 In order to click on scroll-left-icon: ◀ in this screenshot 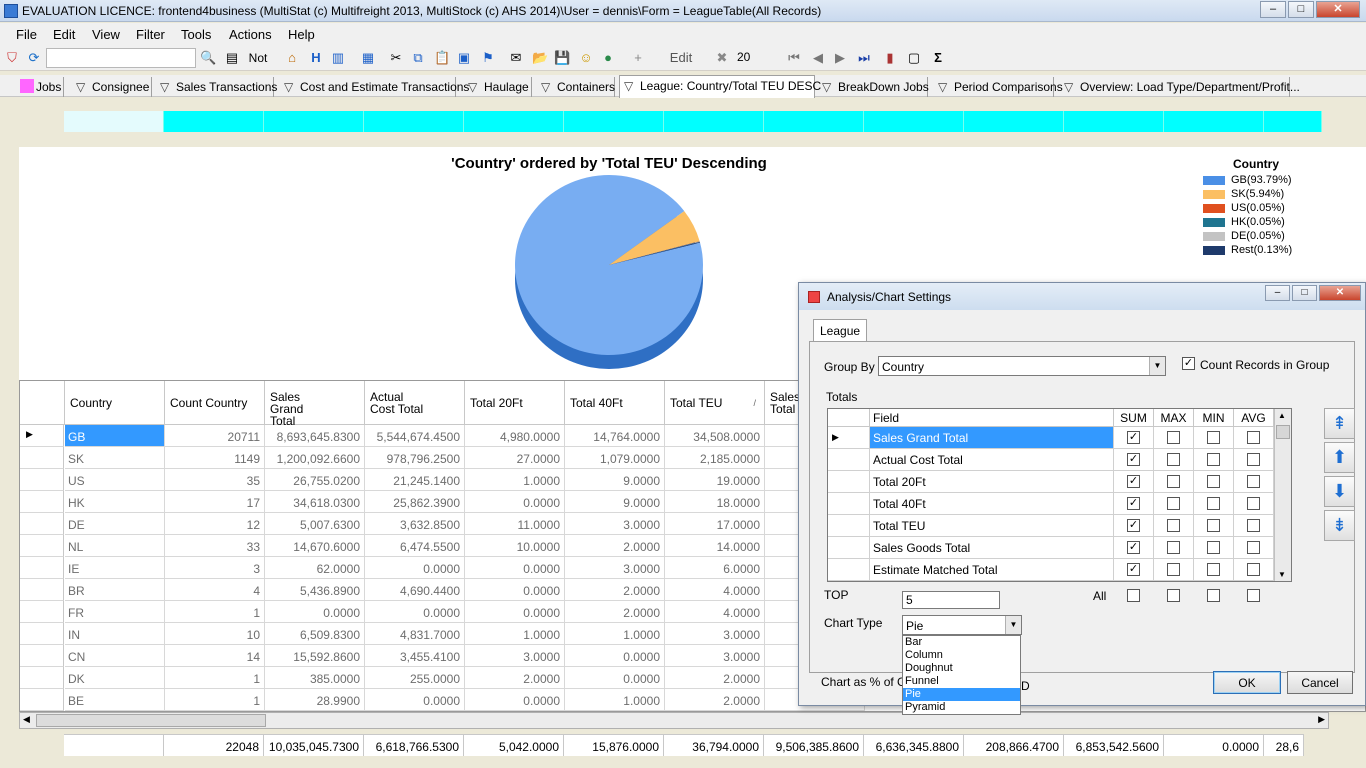, I will do `click(26, 719)`.